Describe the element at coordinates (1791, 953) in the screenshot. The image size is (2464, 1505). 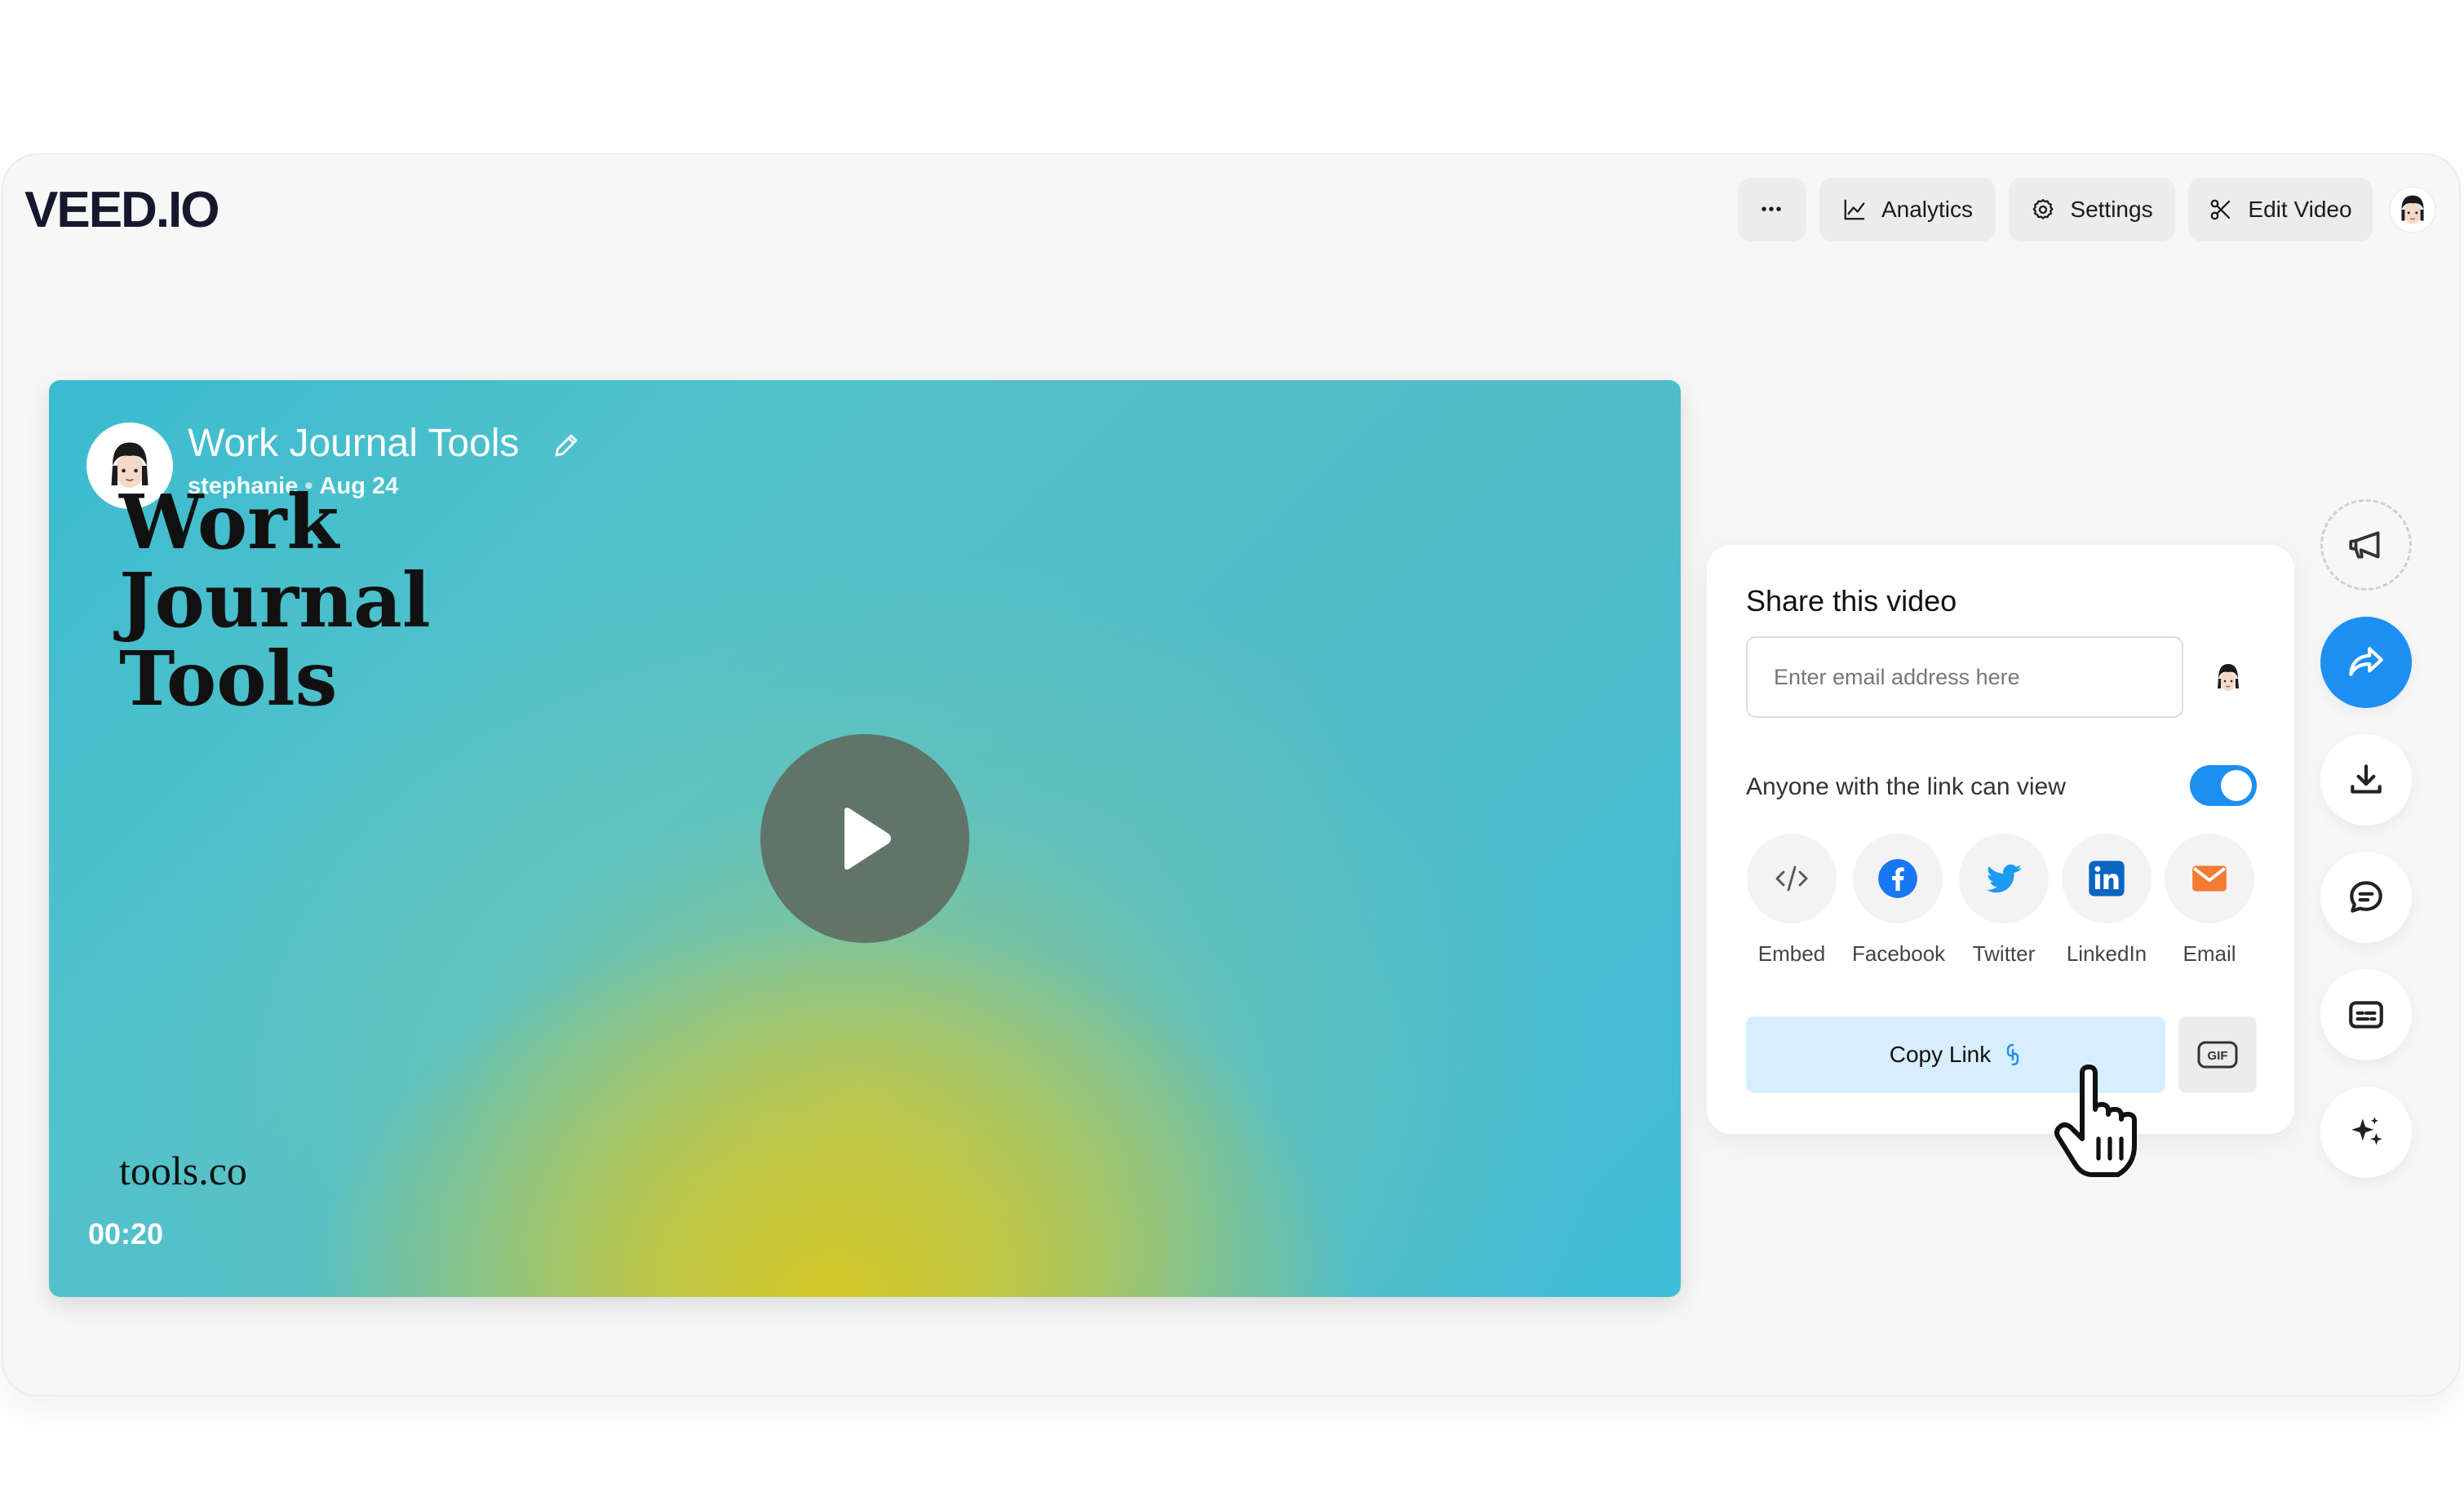
I see `embed-label: Embed` at that location.